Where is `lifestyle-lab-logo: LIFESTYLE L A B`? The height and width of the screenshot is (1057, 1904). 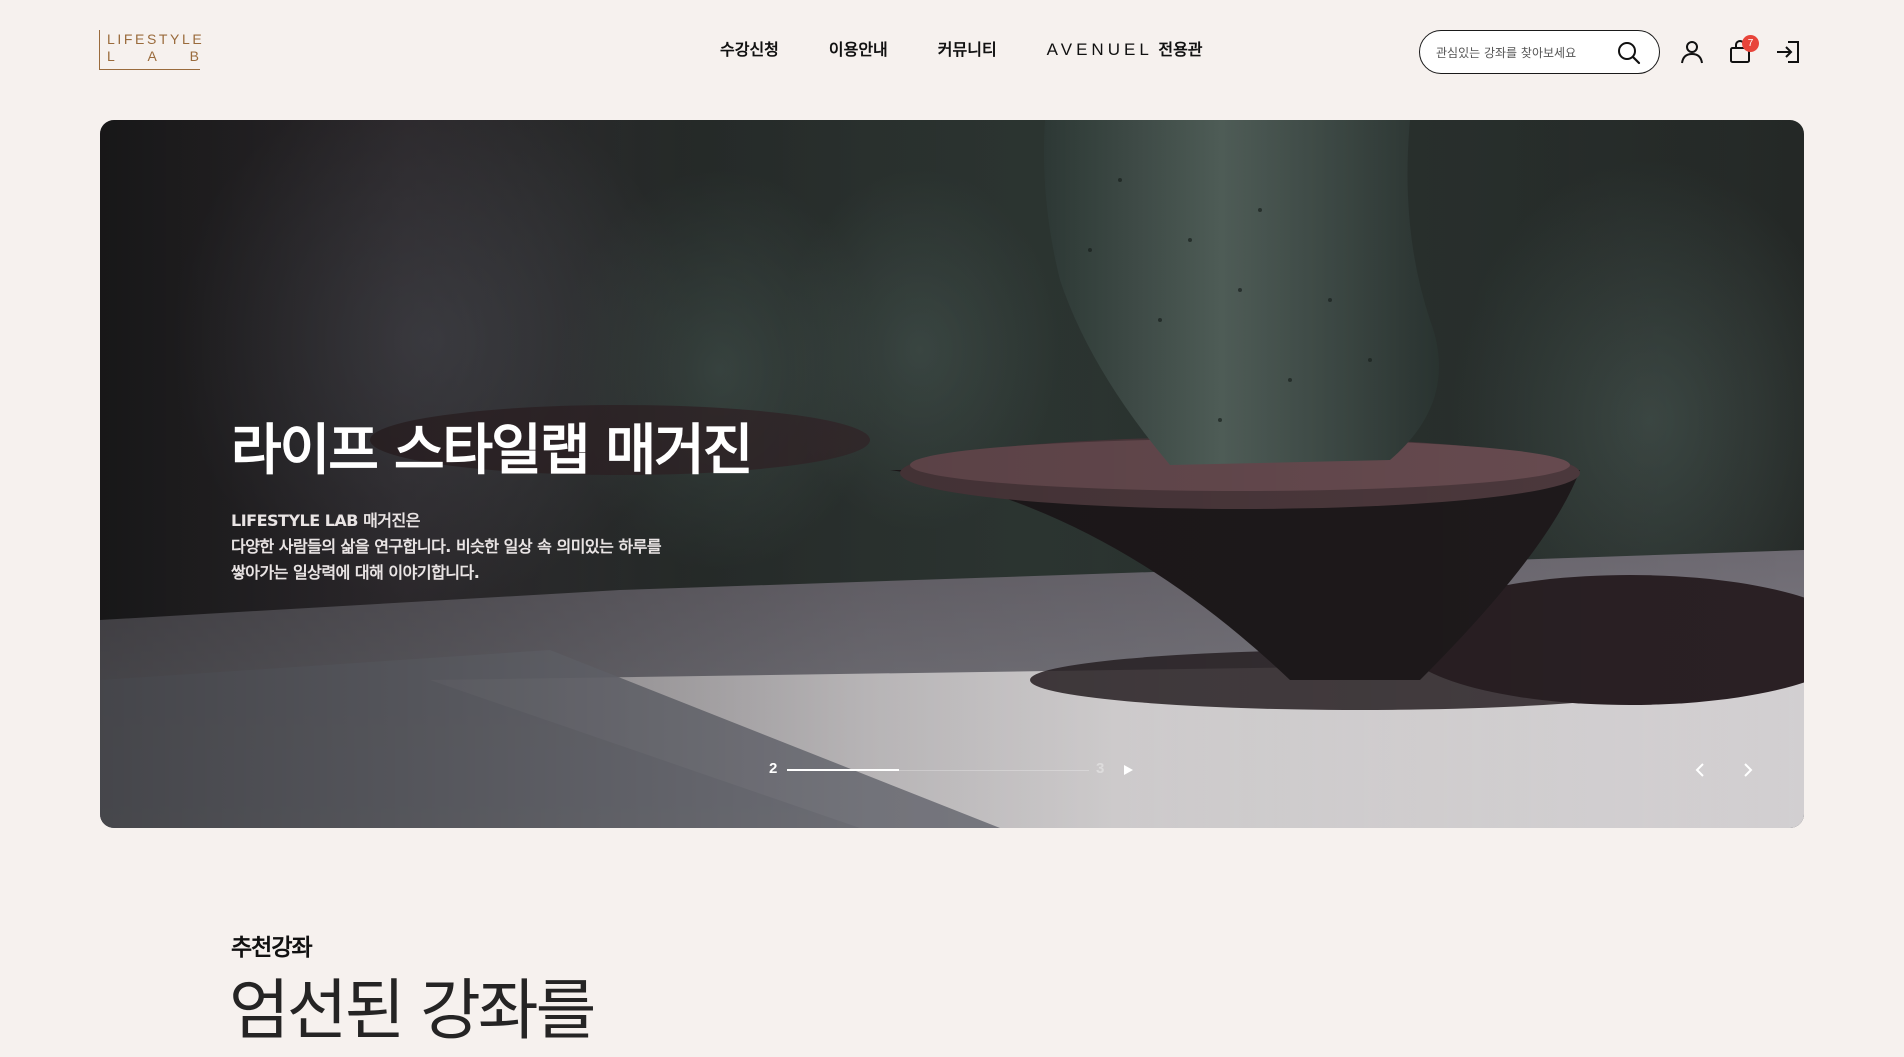
lifestyle-lab-logo: LIFESTYLE L A B is located at coordinates (150, 50).